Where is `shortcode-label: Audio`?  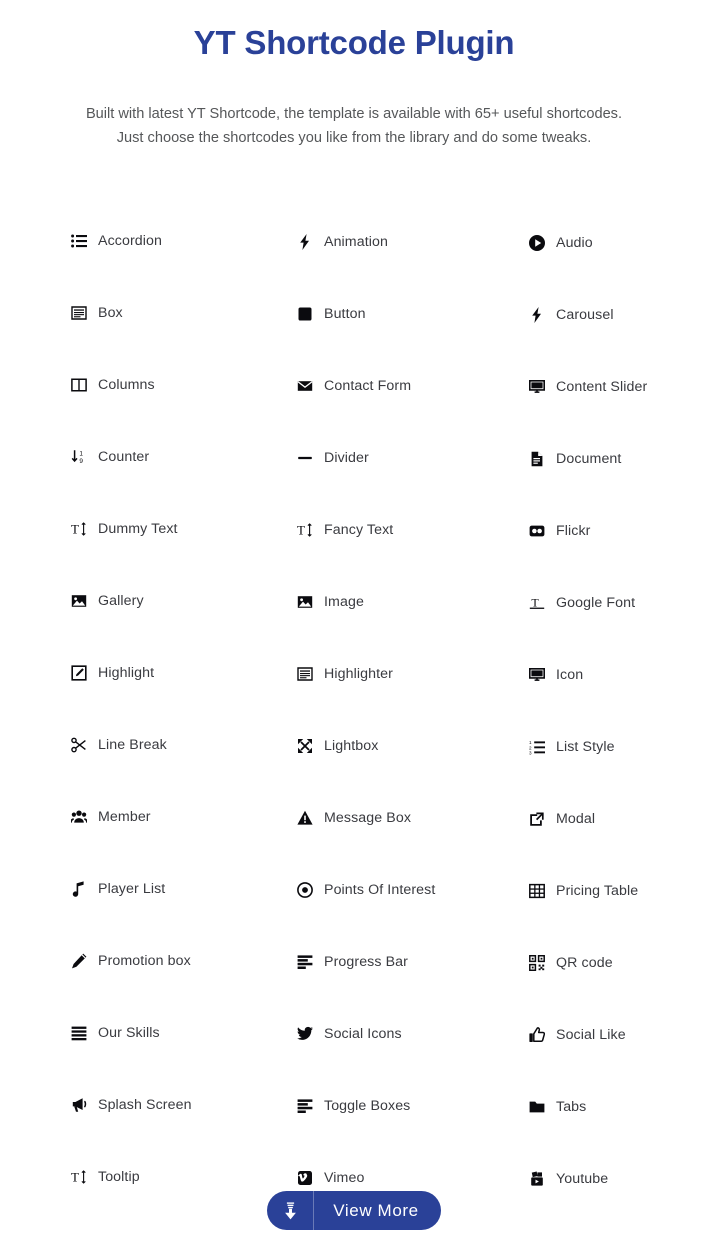 shortcode-label: Audio is located at coordinates (574, 242).